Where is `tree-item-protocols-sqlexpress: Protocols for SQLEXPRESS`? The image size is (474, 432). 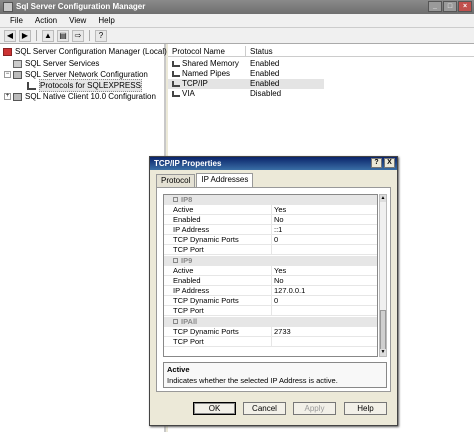 tree-item-protocols-sqlexpress: Protocols for SQLEXPRESS is located at coordinates (84, 85).